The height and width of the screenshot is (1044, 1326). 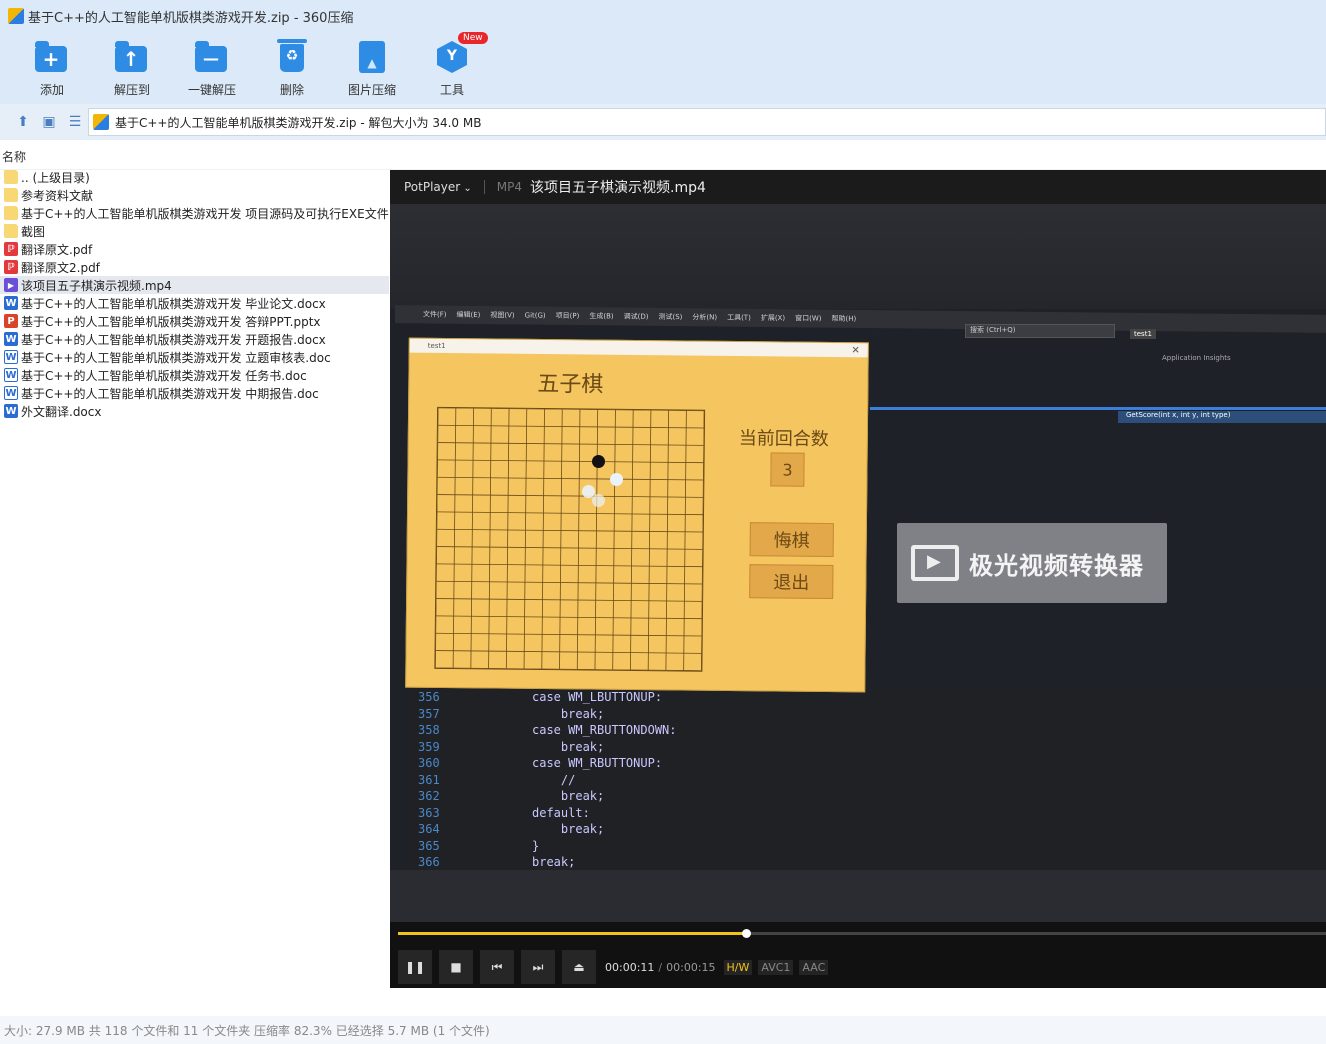 I want to click on ide-project-name: test1, so click(x=1143, y=334).